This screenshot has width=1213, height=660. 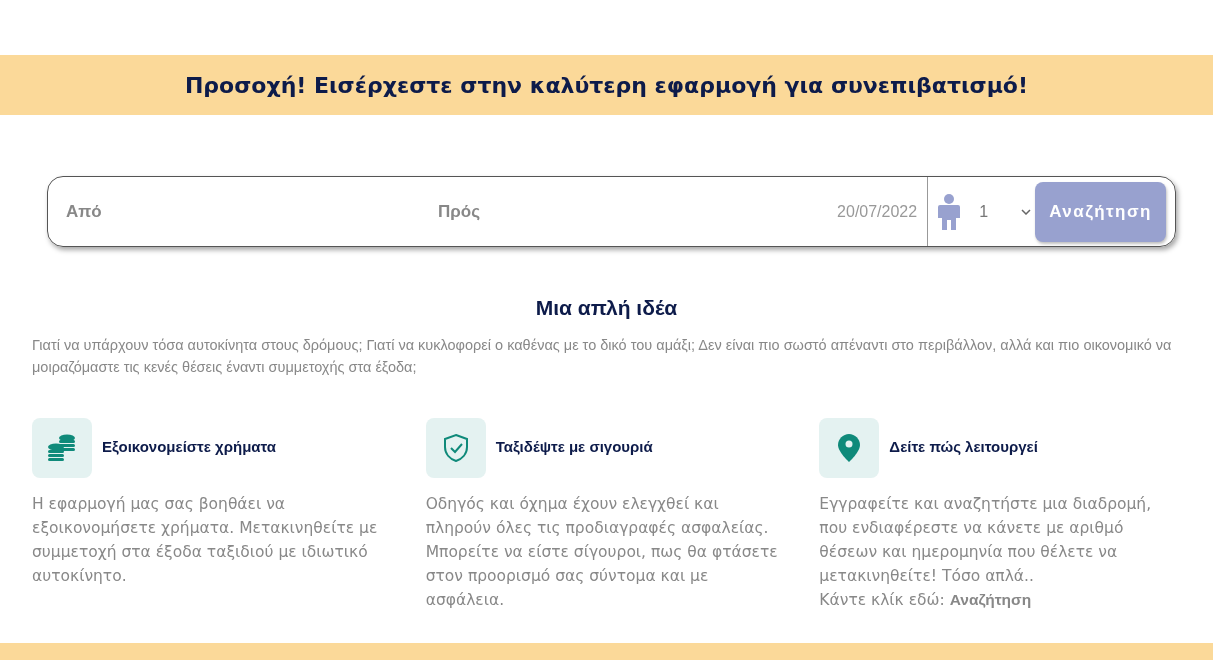 What do you see at coordinates (606, 308) in the screenshot?
I see `section-title: Μια απλή ιδέα` at bounding box center [606, 308].